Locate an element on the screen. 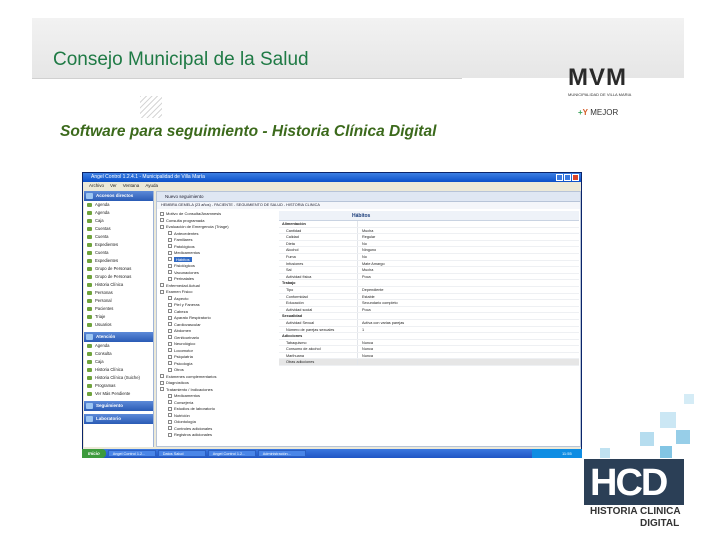  detail-value: Secundario completo is located at coordinates (468, 303).